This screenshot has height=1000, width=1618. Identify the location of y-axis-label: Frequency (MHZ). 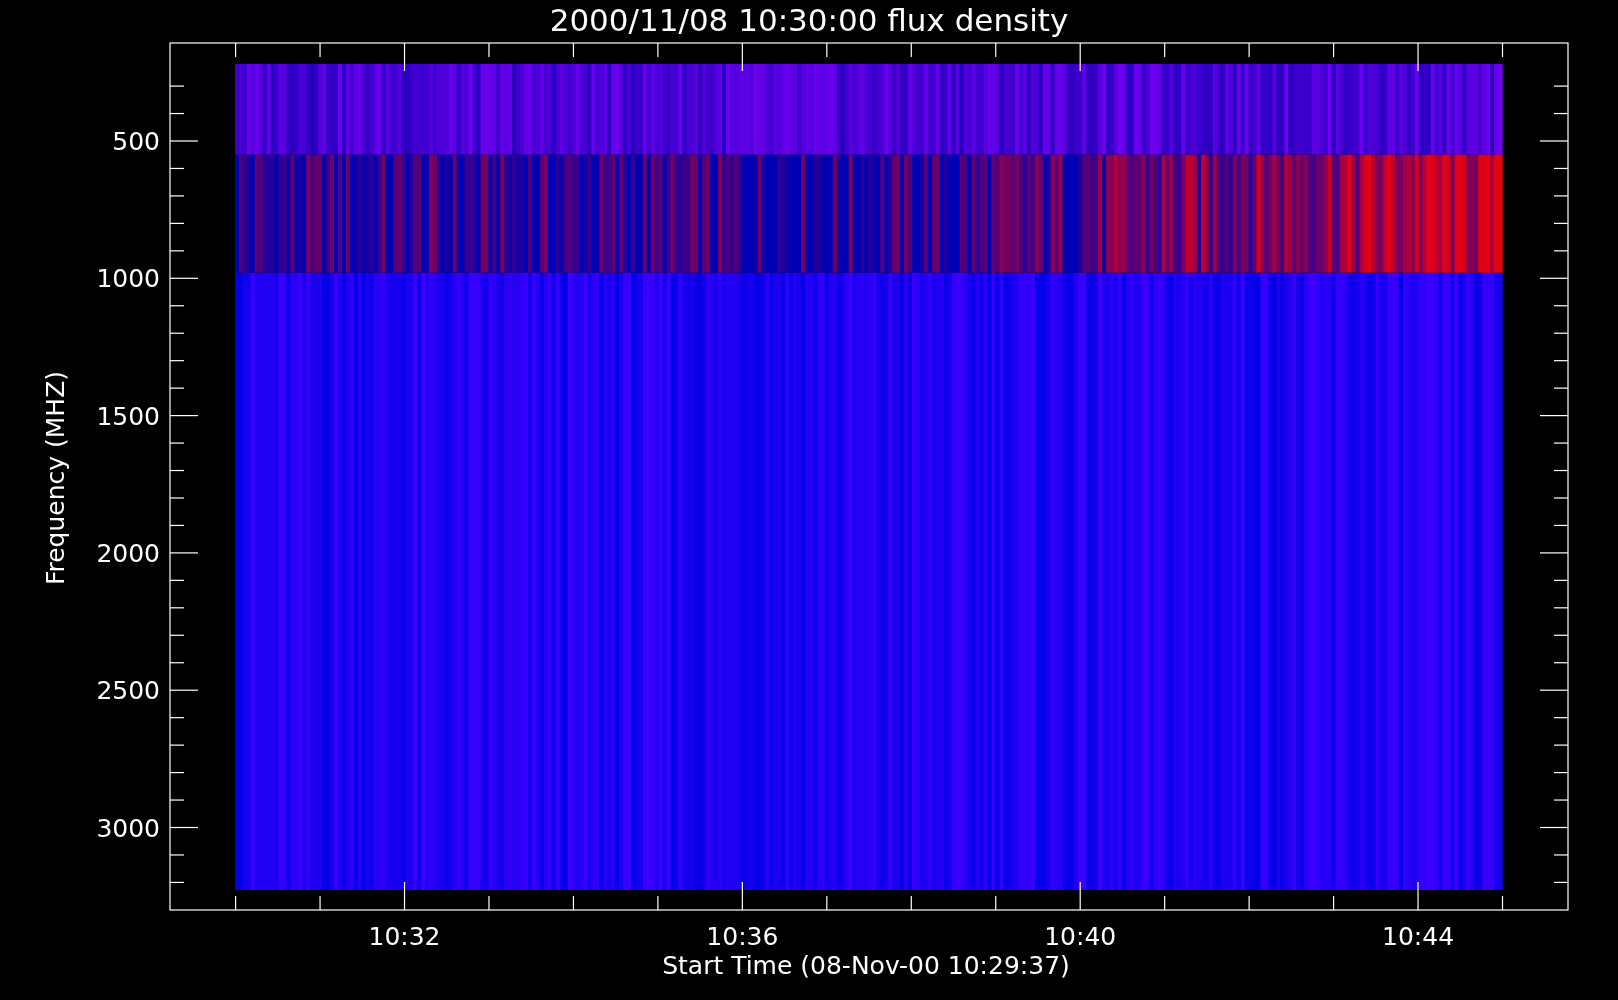
(55, 478).